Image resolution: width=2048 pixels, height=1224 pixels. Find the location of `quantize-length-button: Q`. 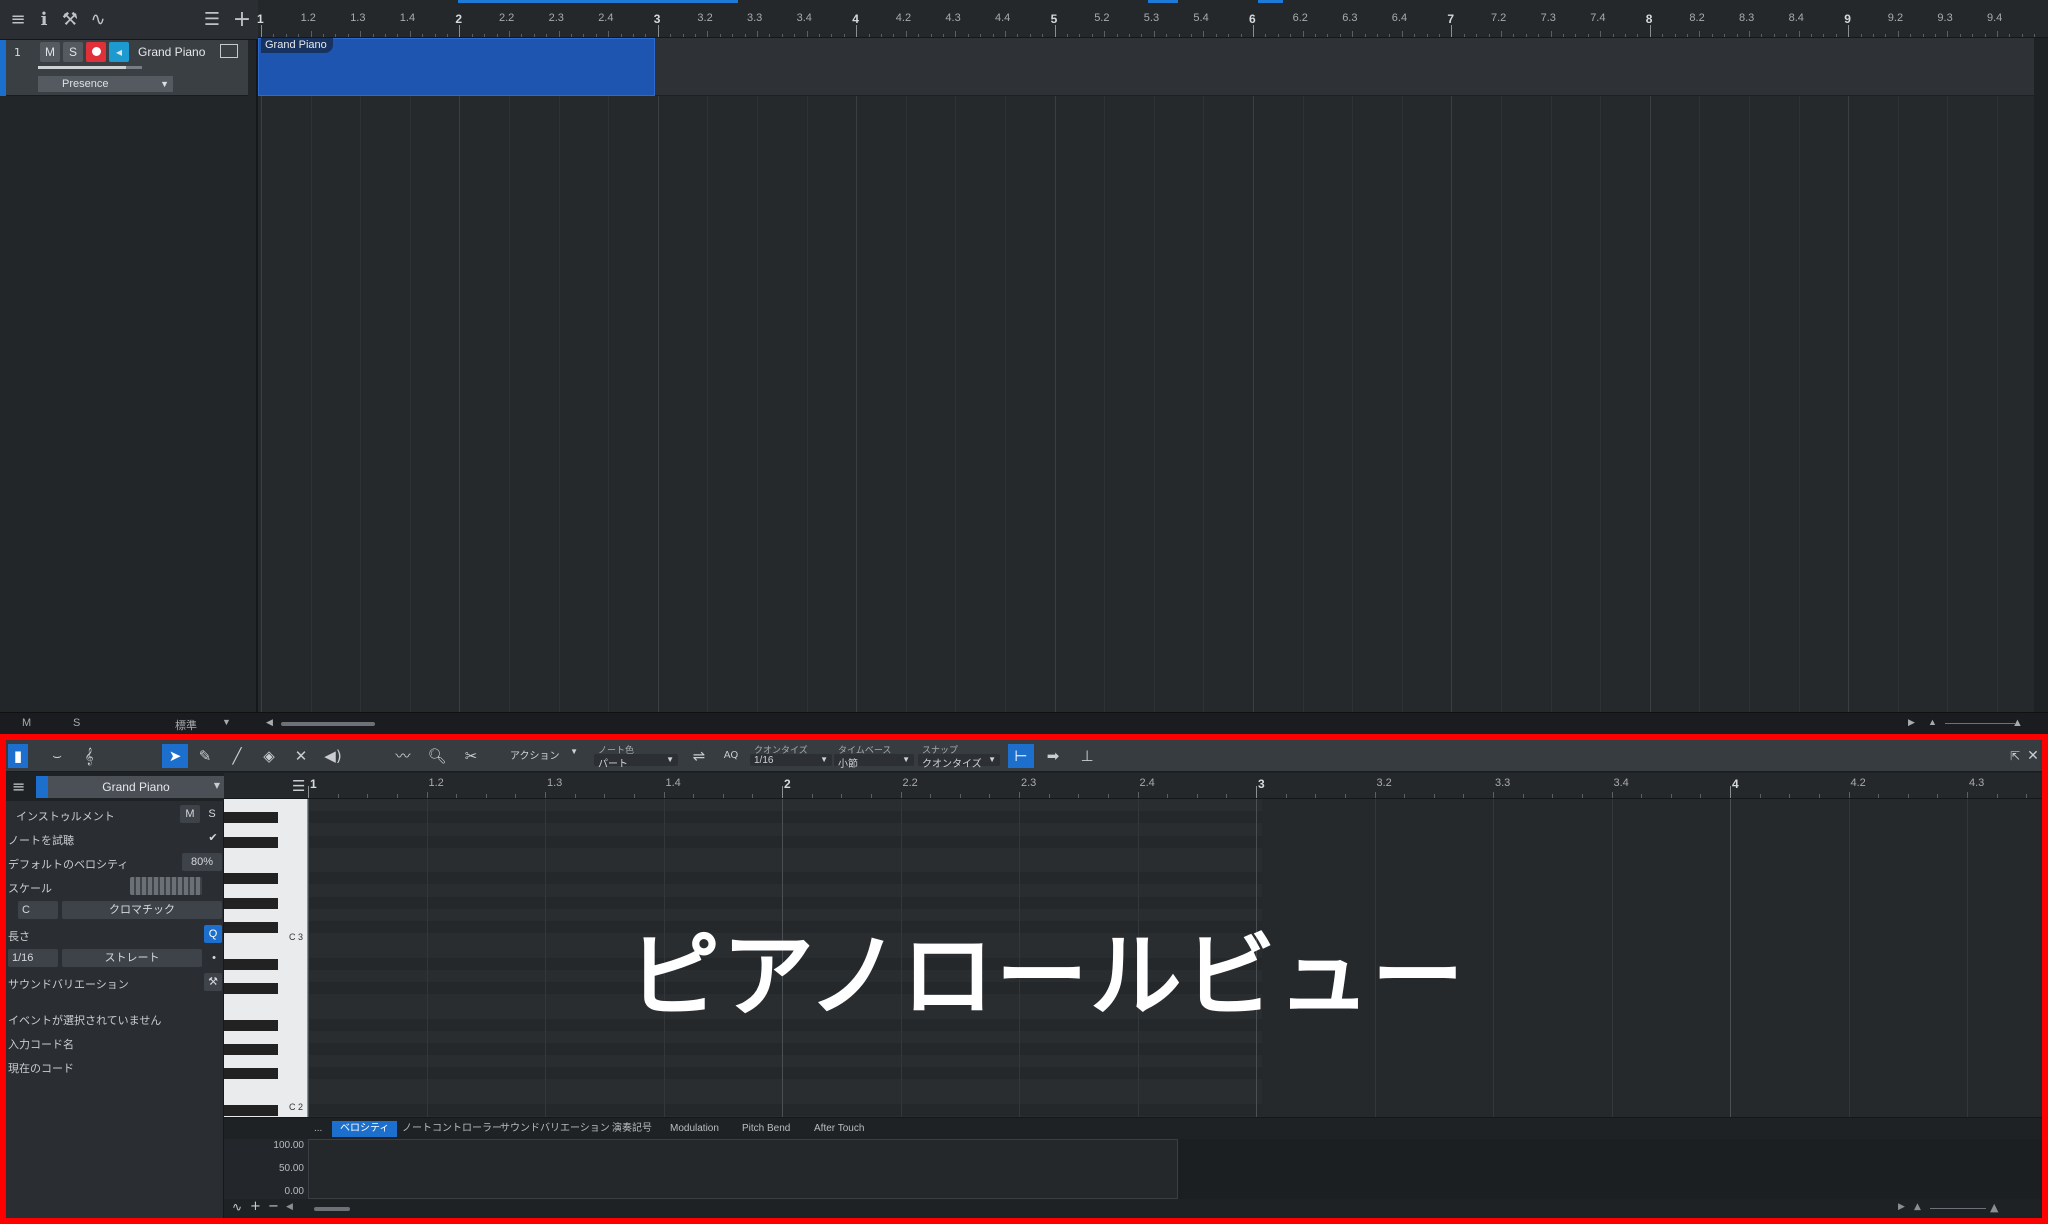

quantize-length-button: Q is located at coordinates (213, 934).